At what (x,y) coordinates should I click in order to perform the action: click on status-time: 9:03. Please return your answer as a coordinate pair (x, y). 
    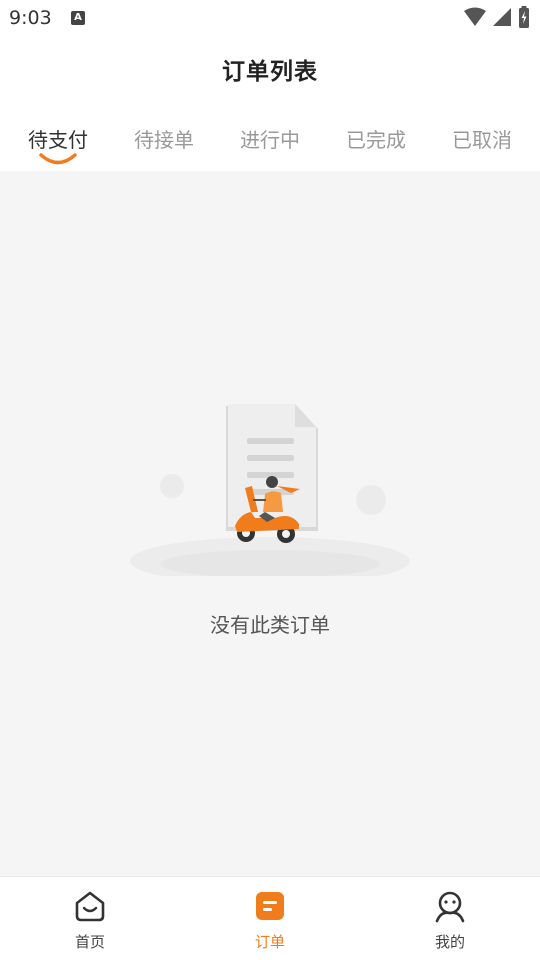
    Looking at the image, I should click on (30, 18).